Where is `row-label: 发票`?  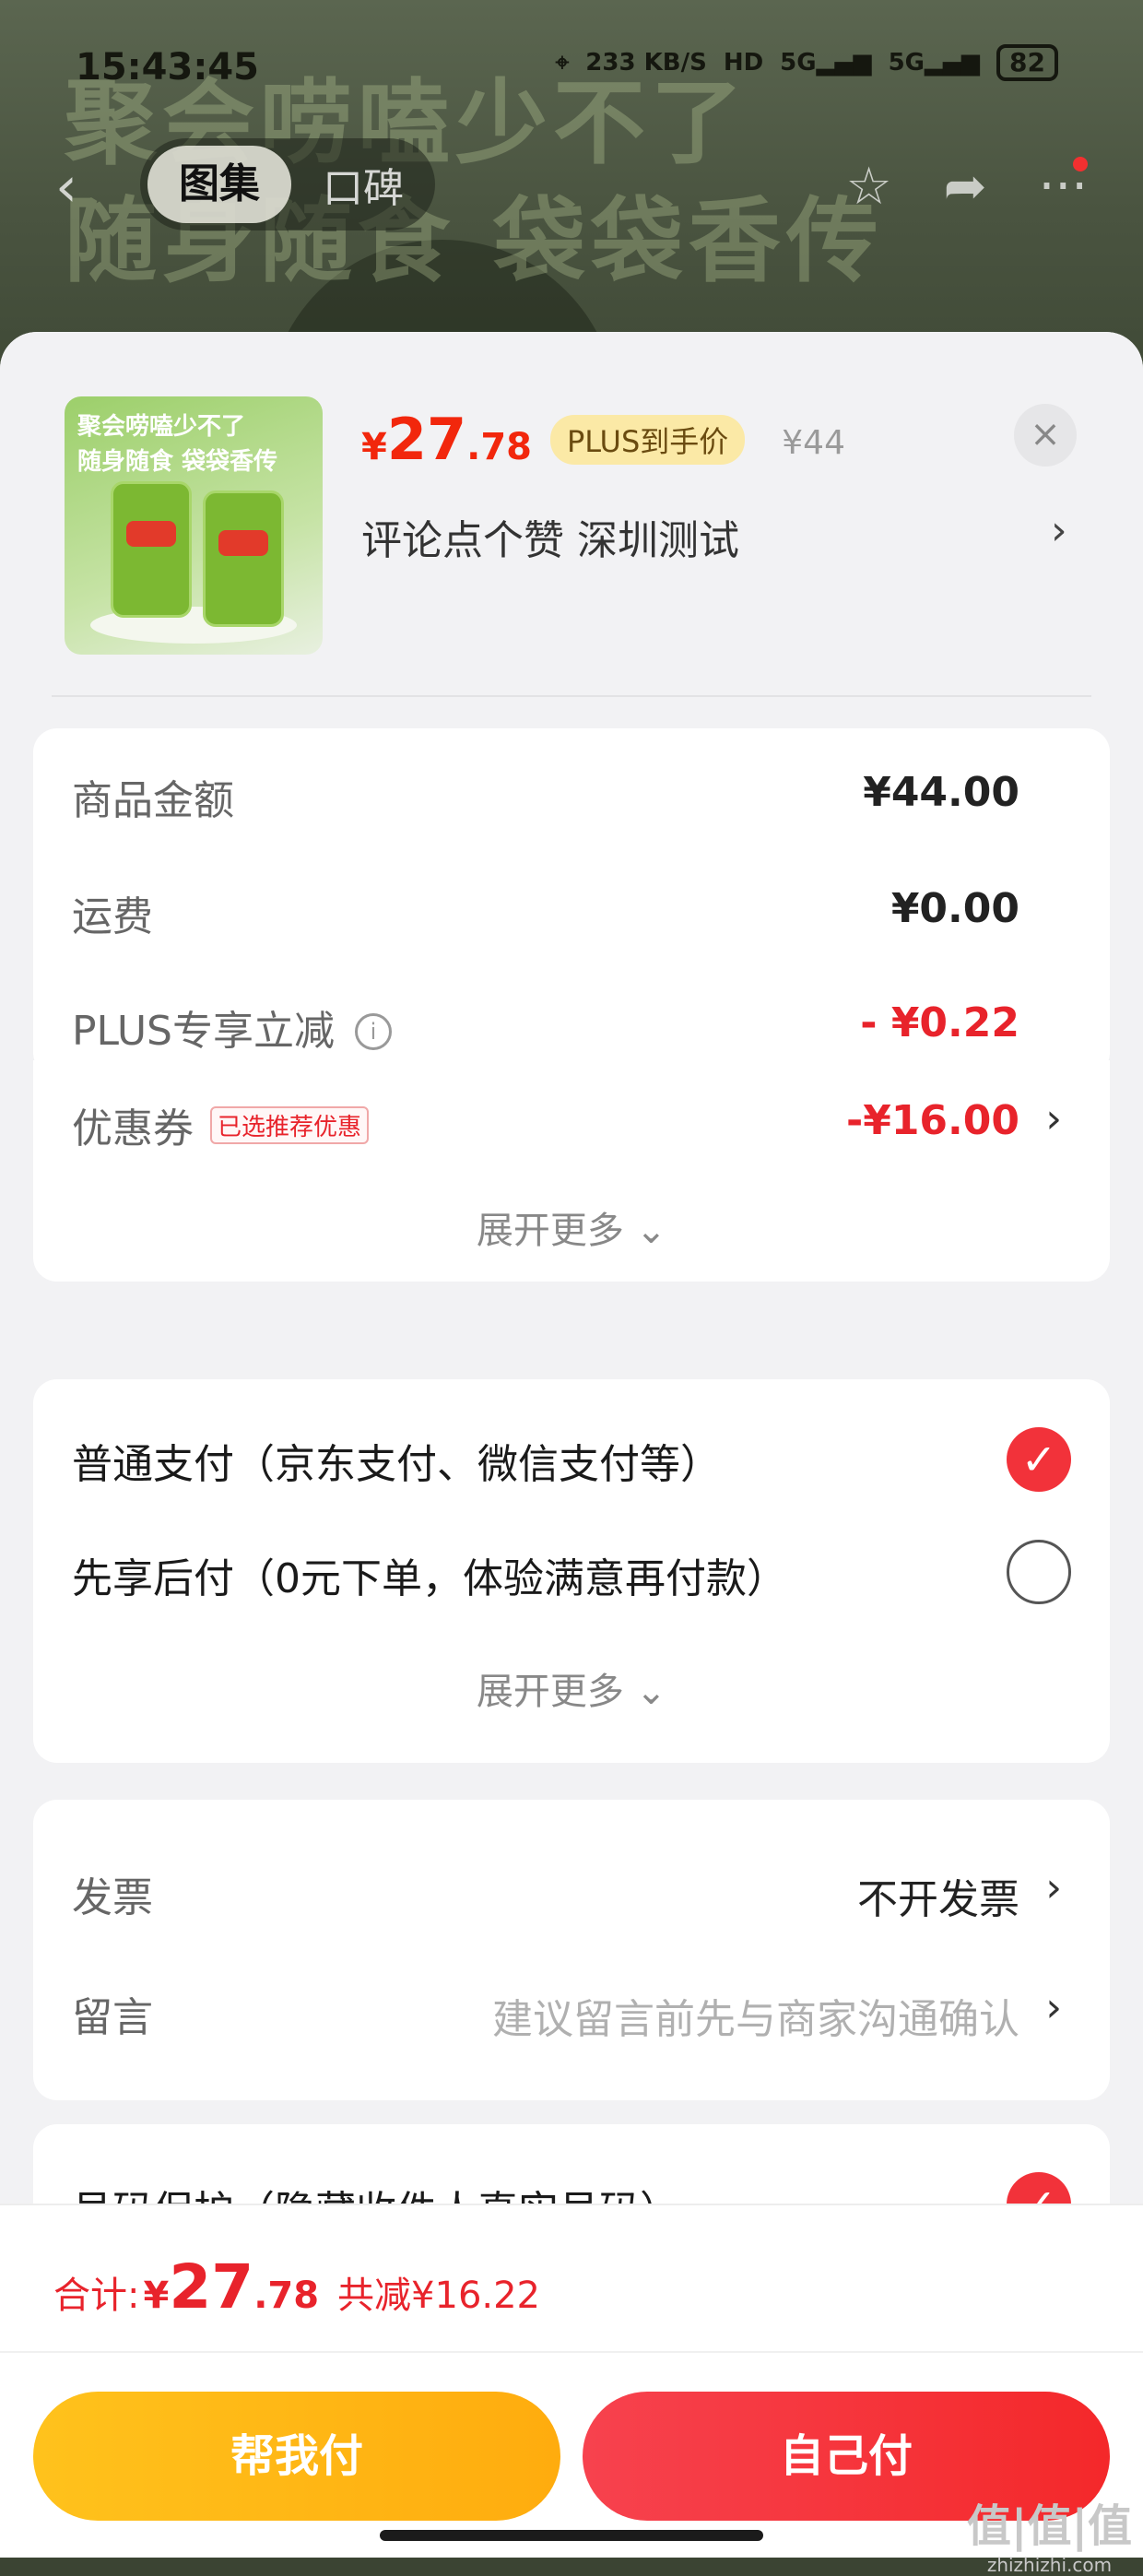 row-label: 发票 is located at coordinates (112, 1897).